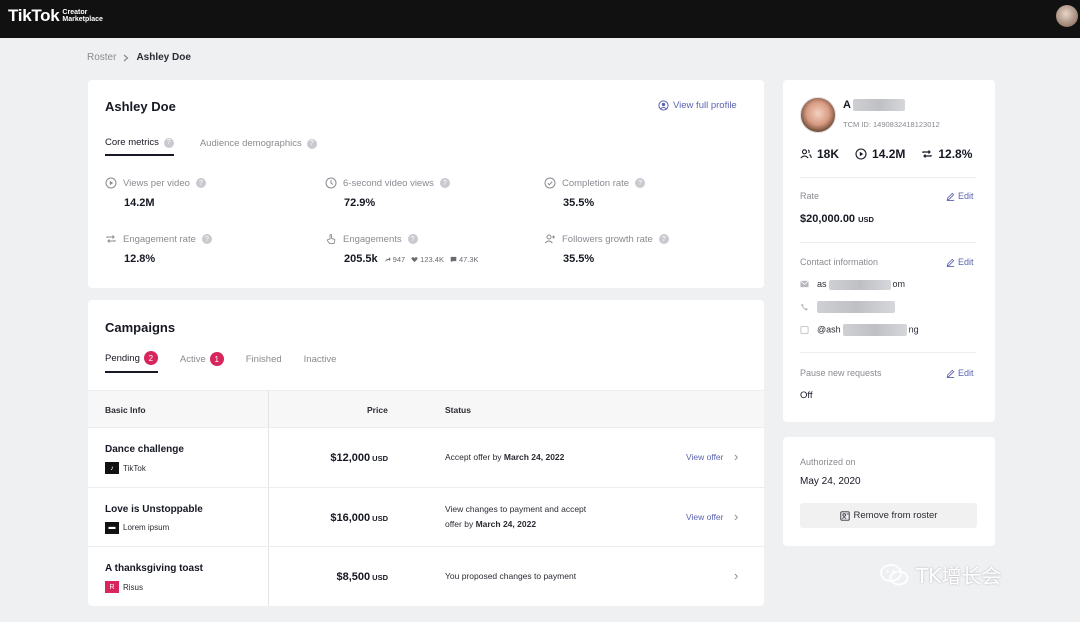  I want to click on campaign-brand: R Risus, so click(124, 587).